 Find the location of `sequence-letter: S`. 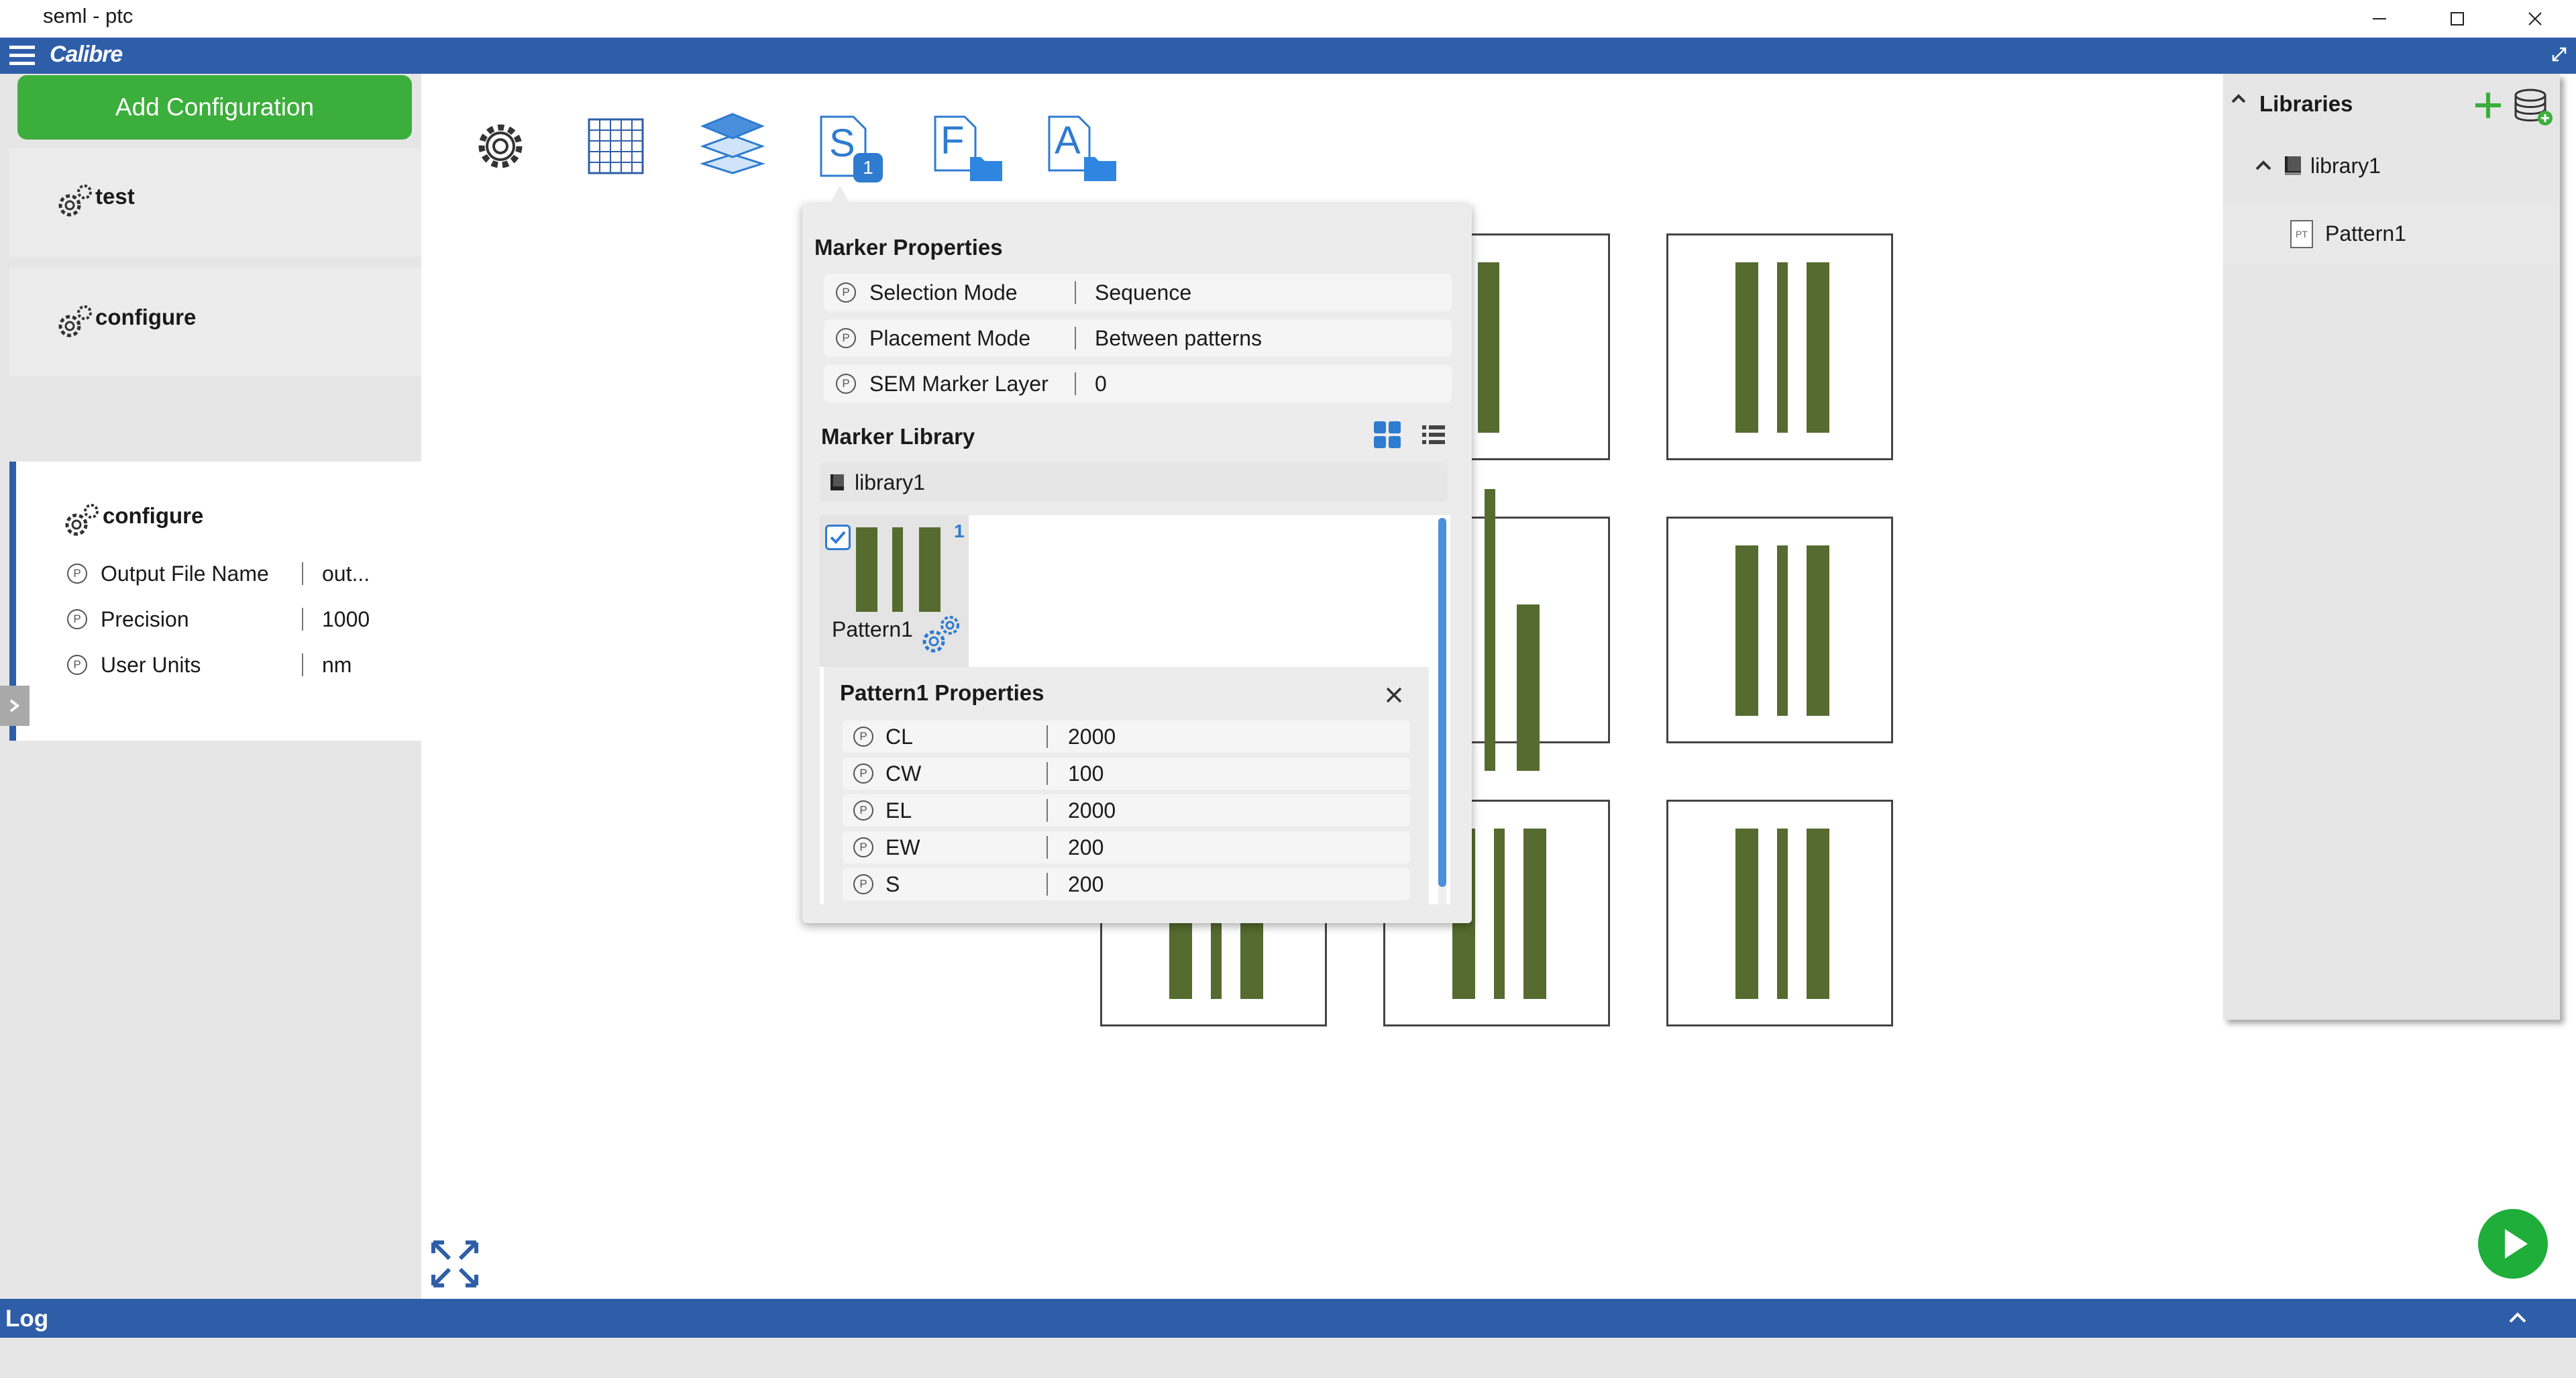

sequence-letter: S is located at coordinates (842, 143).